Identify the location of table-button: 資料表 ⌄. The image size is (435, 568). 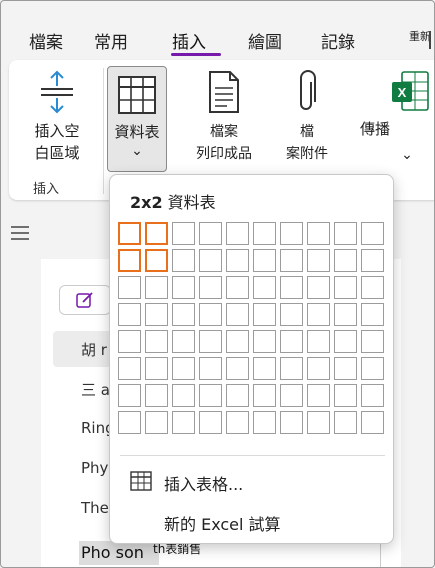
(137, 119).